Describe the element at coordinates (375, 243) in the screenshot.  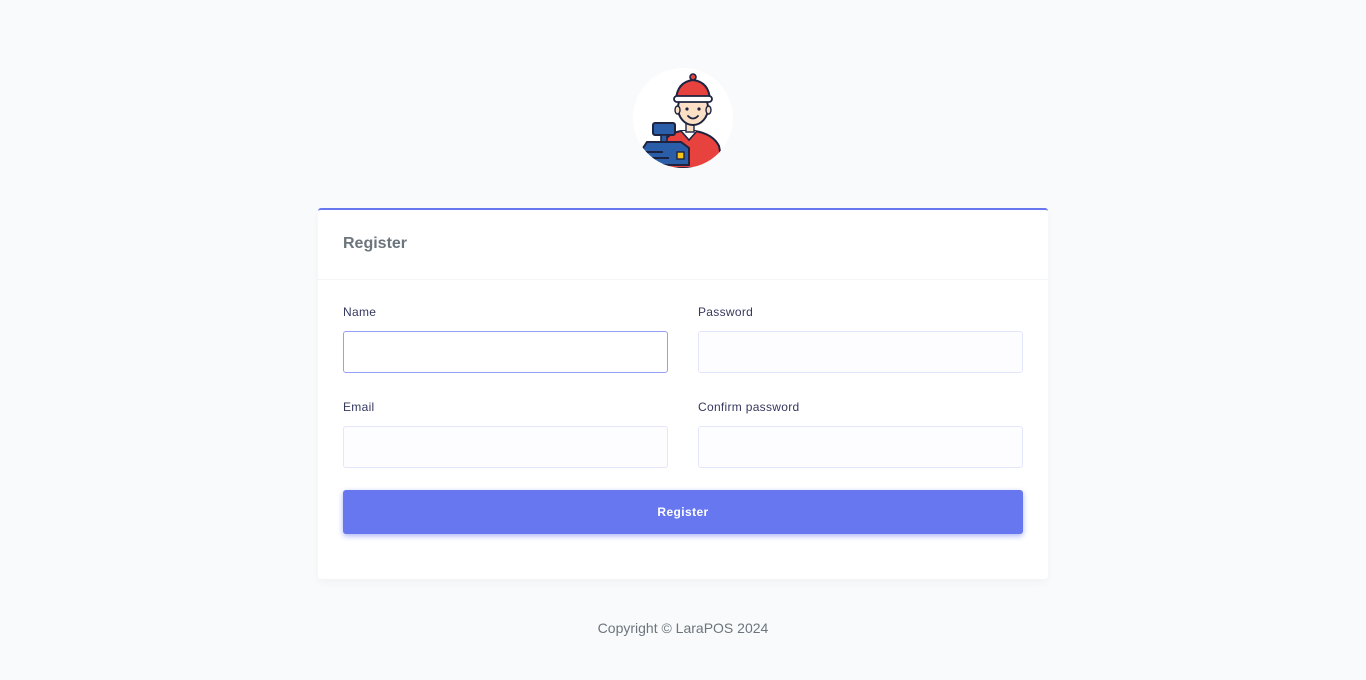
I see `card-title: Register` at that location.